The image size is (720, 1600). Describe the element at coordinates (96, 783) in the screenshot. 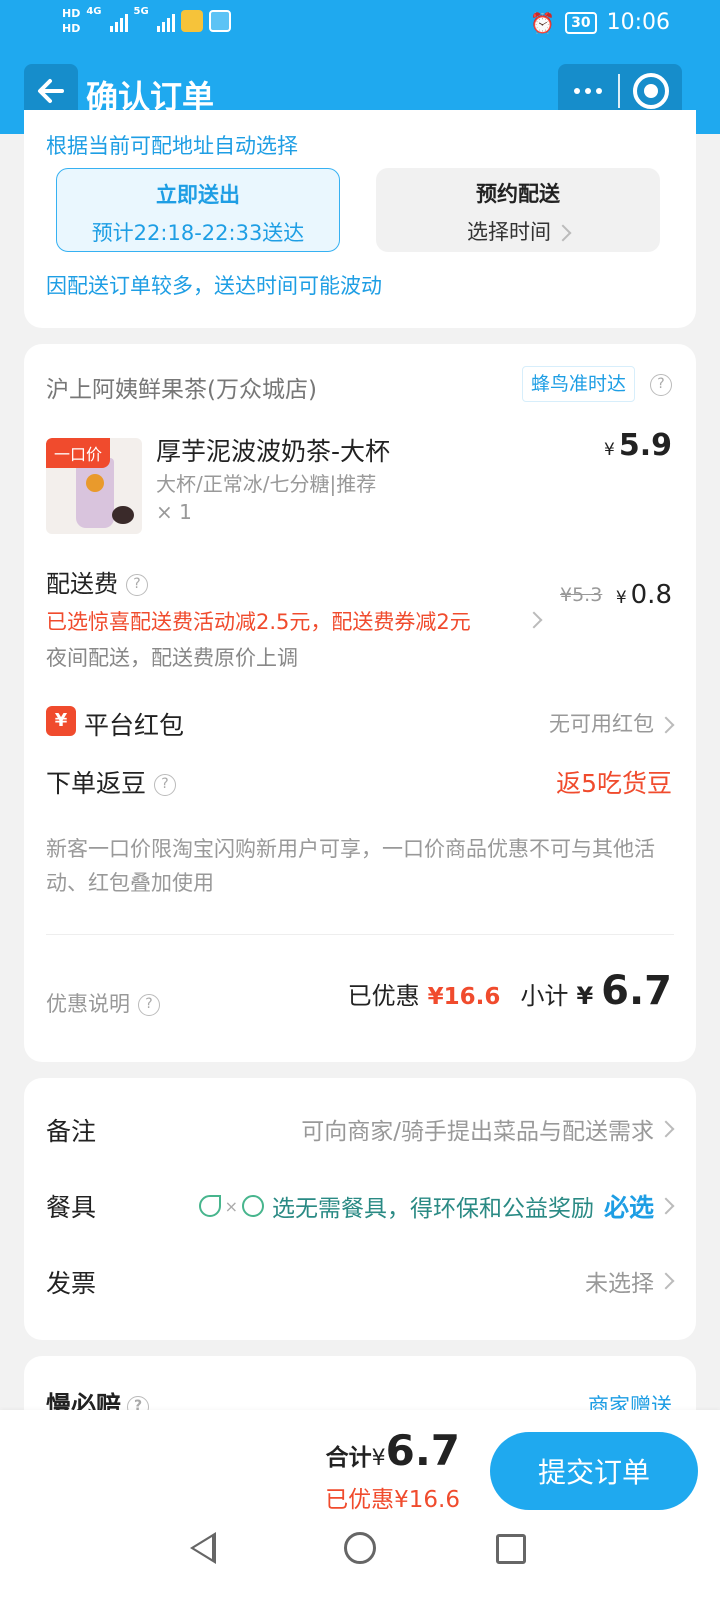

I see `beans-text: 下单返豆` at that location.